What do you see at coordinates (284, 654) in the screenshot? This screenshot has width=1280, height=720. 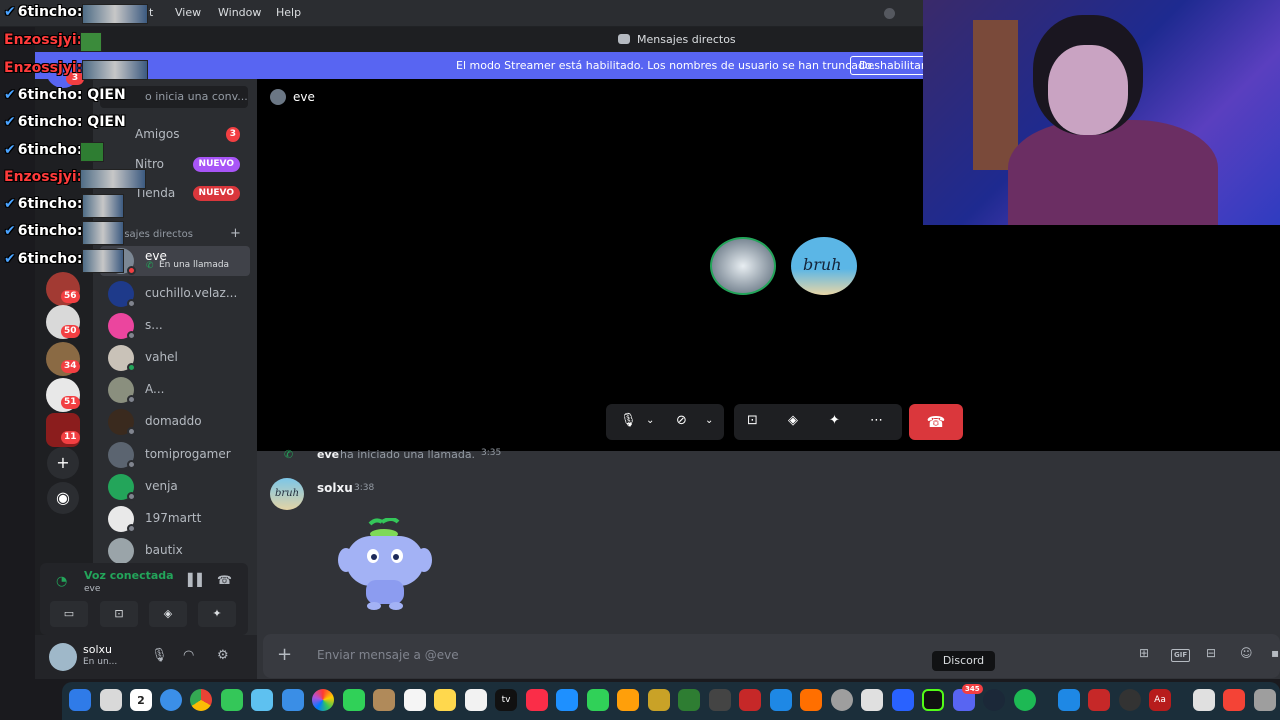 I see `add-attachment-icon: +` at bounding box center [284, 654].